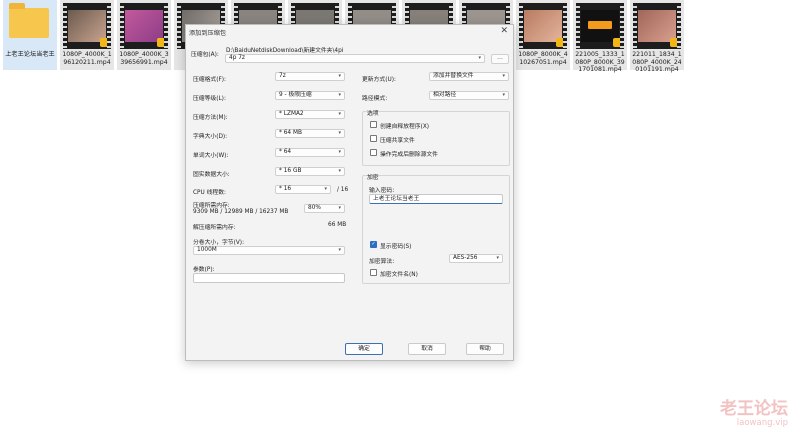  Describe the element at coordinates (29, 20) in the screenshot. I see `folder-icon` at that location.